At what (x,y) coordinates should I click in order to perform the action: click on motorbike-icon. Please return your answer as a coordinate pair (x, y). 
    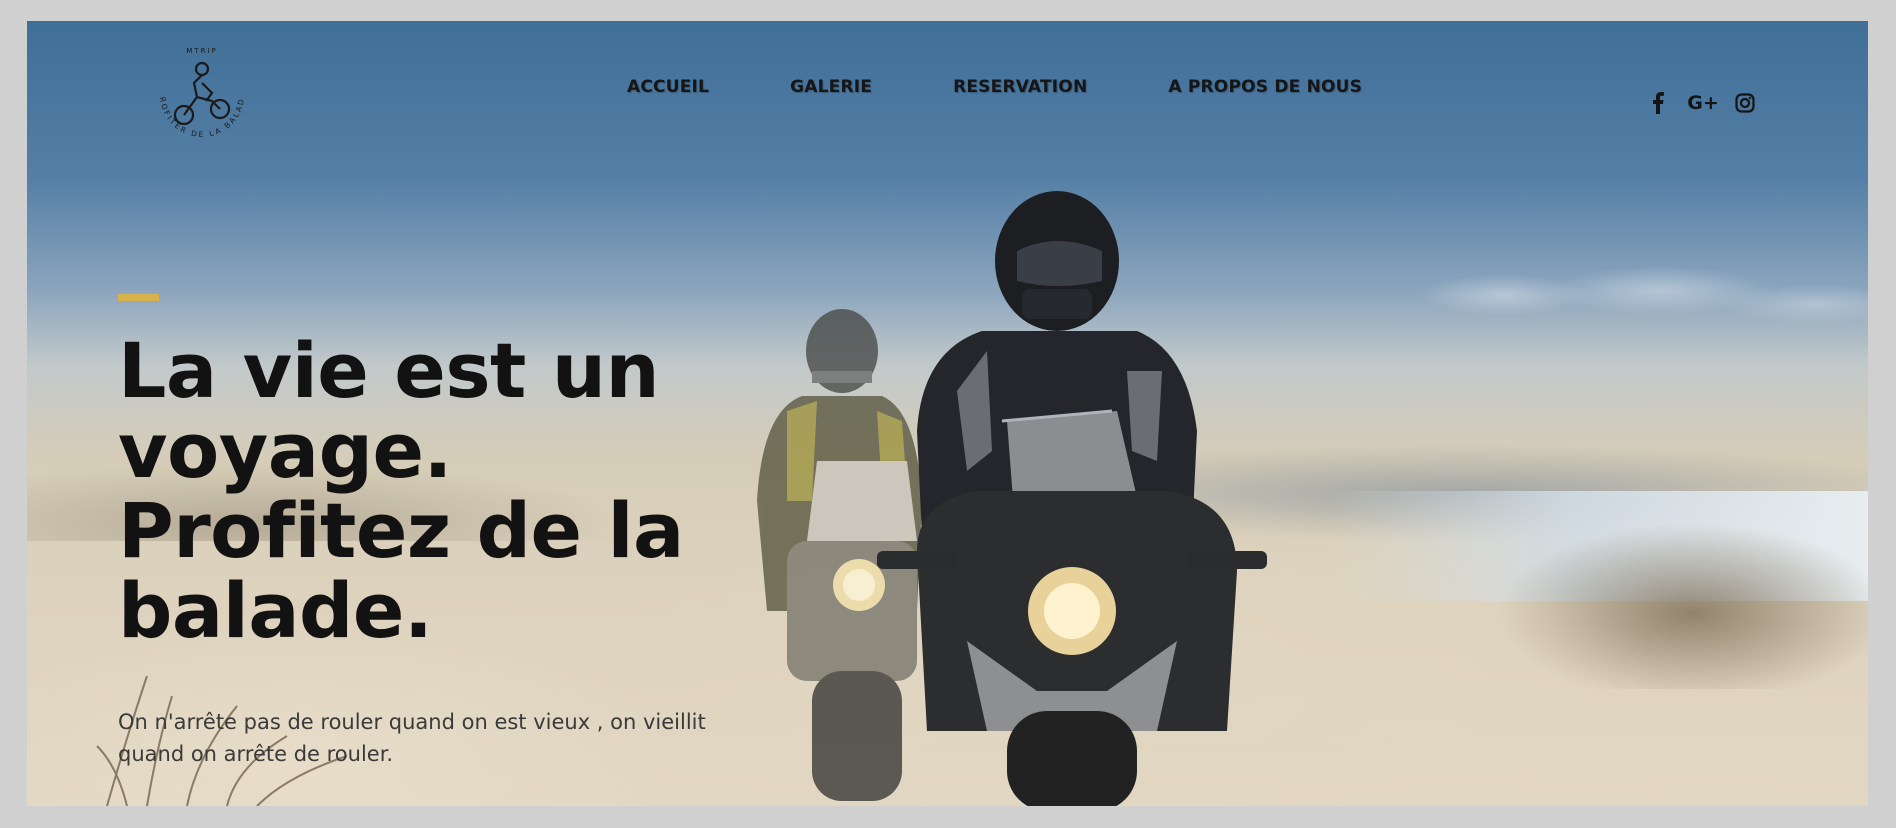
    Looking at the image, I should click on (202, 93).